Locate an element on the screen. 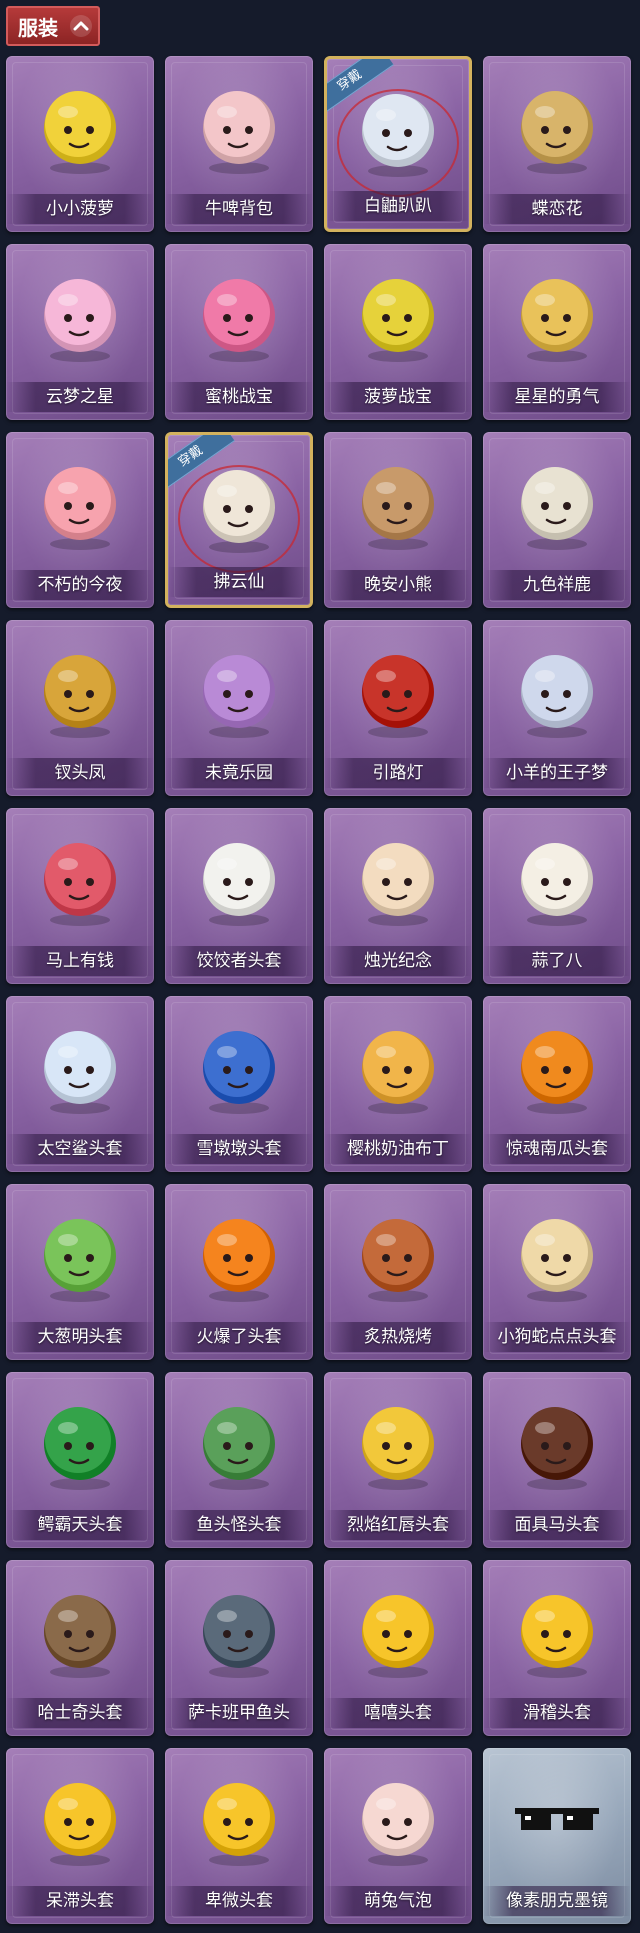 This screenshot has width=640, height=1933. pumpkin-head-icon is located at coordinates (557, 1066).